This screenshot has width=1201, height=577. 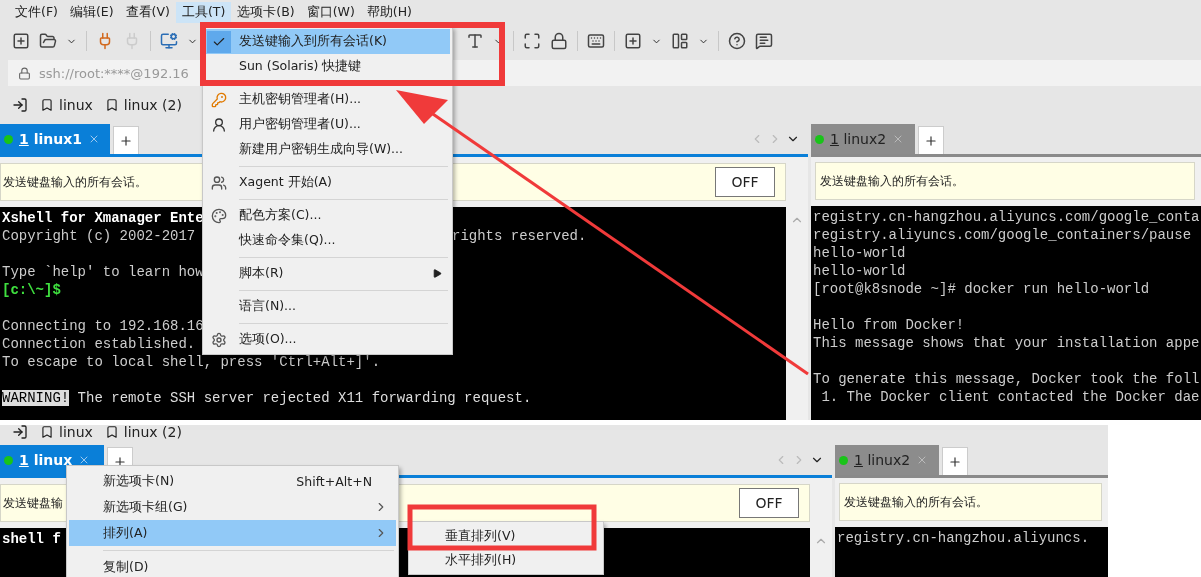 What do you see at coordinates (191, 362) in the screenshot?
I see `terminal-line: To escape to local shell, press 'Ctrl+Alt+]'.` at bounding box center [191, 362].